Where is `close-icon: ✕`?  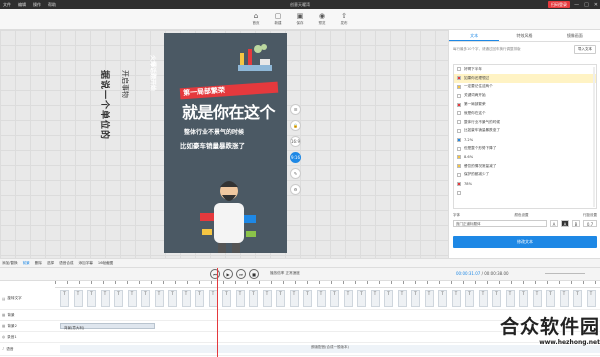 close-icon: ✕ is located at coordinates (596, 5).